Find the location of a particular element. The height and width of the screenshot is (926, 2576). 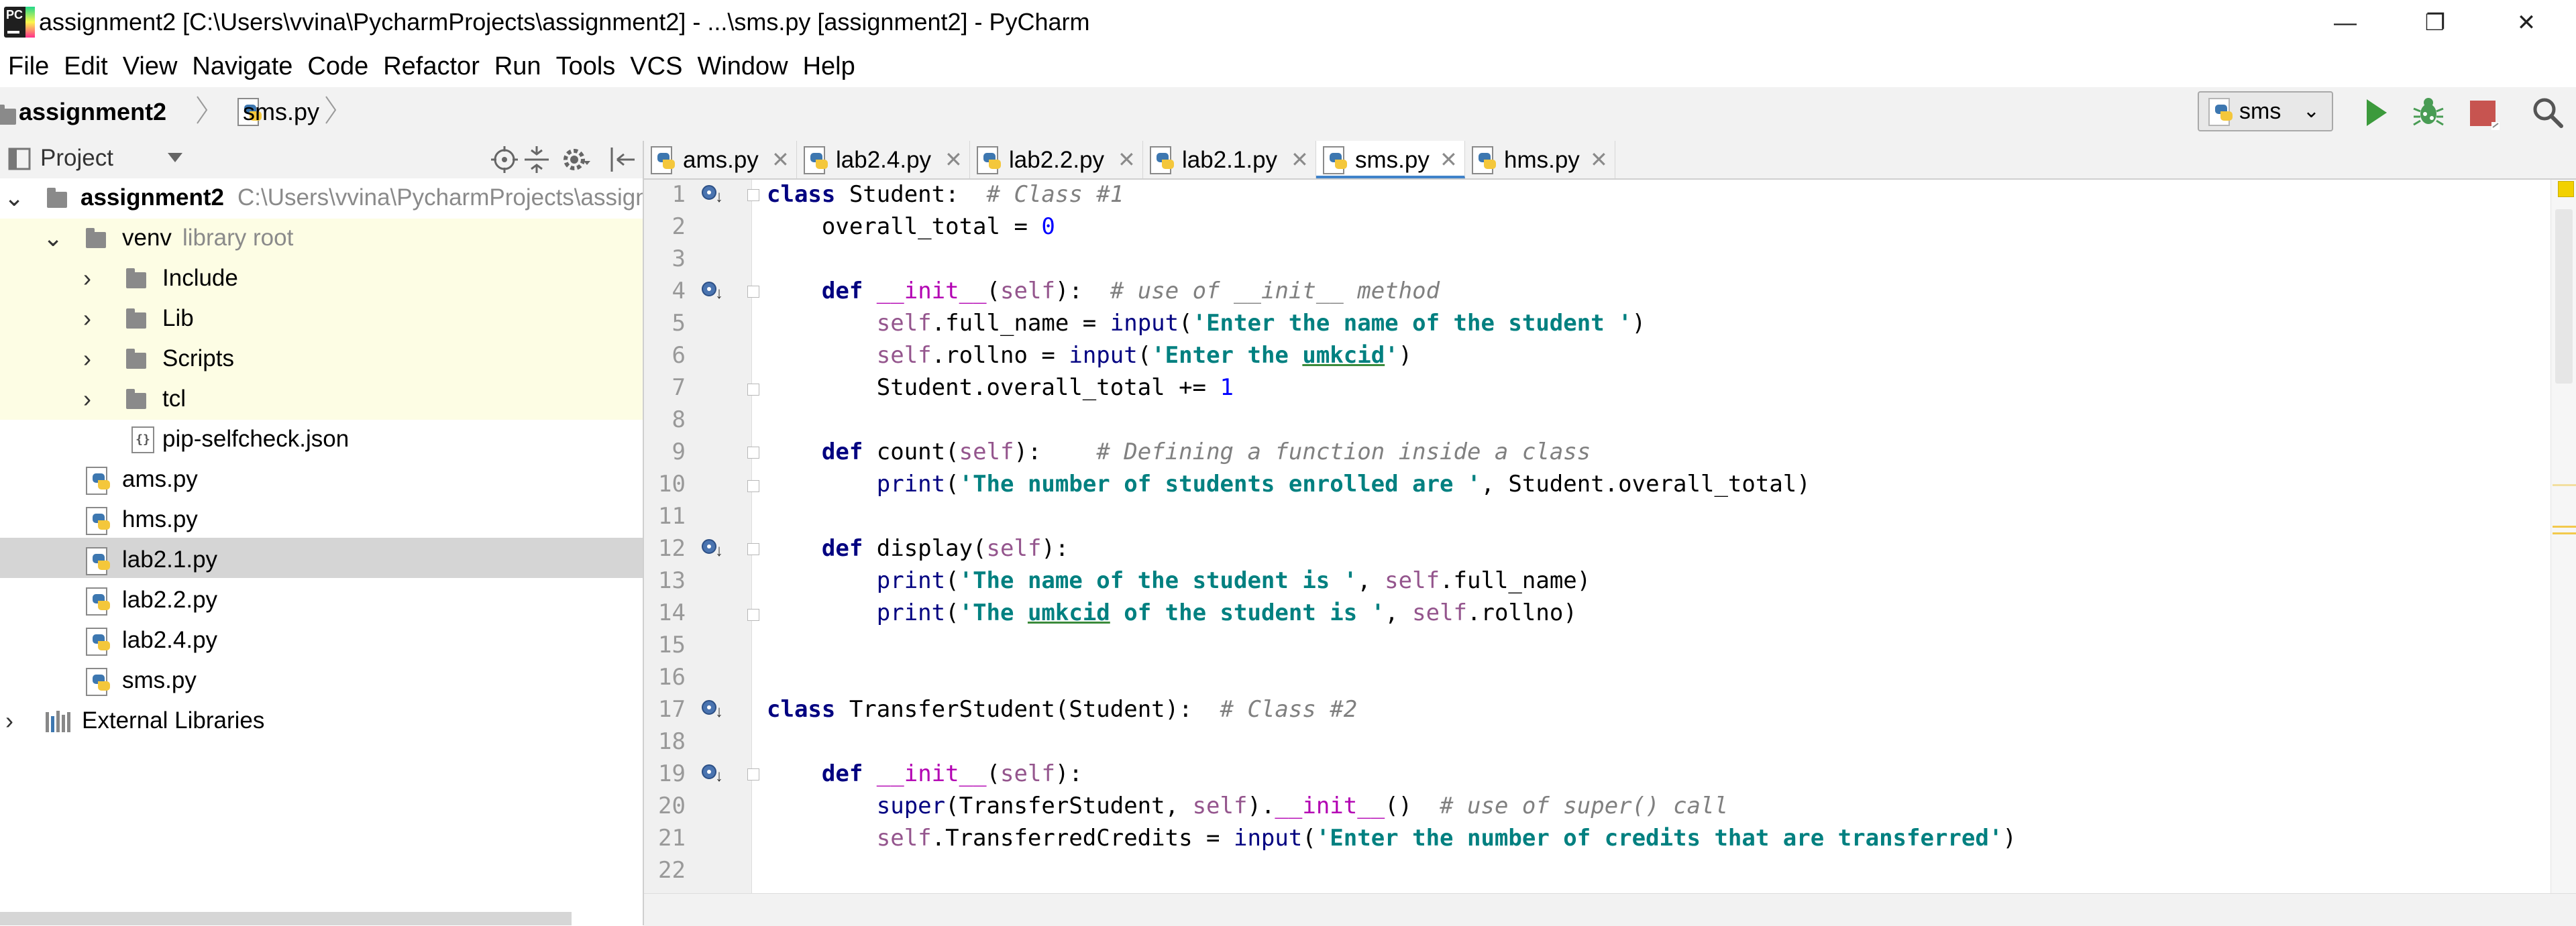

tree-item-label: sms.py is located at coordinates (159, 680).